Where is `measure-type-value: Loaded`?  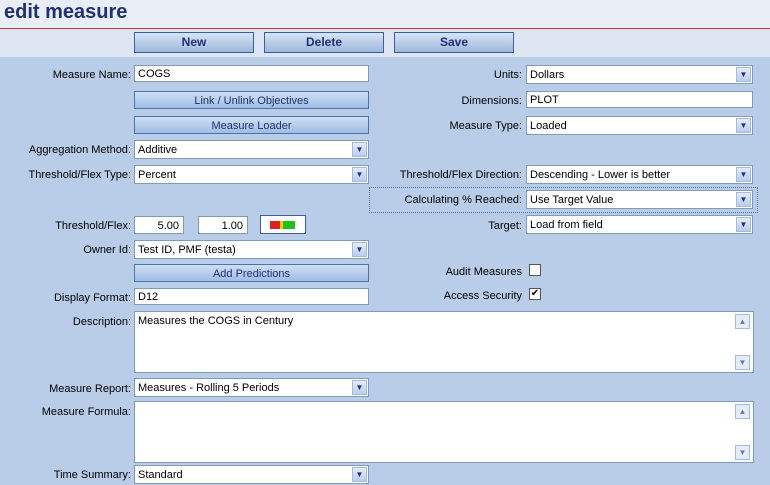
measure-type-value: Loaded is located at coordinates (548, 126).